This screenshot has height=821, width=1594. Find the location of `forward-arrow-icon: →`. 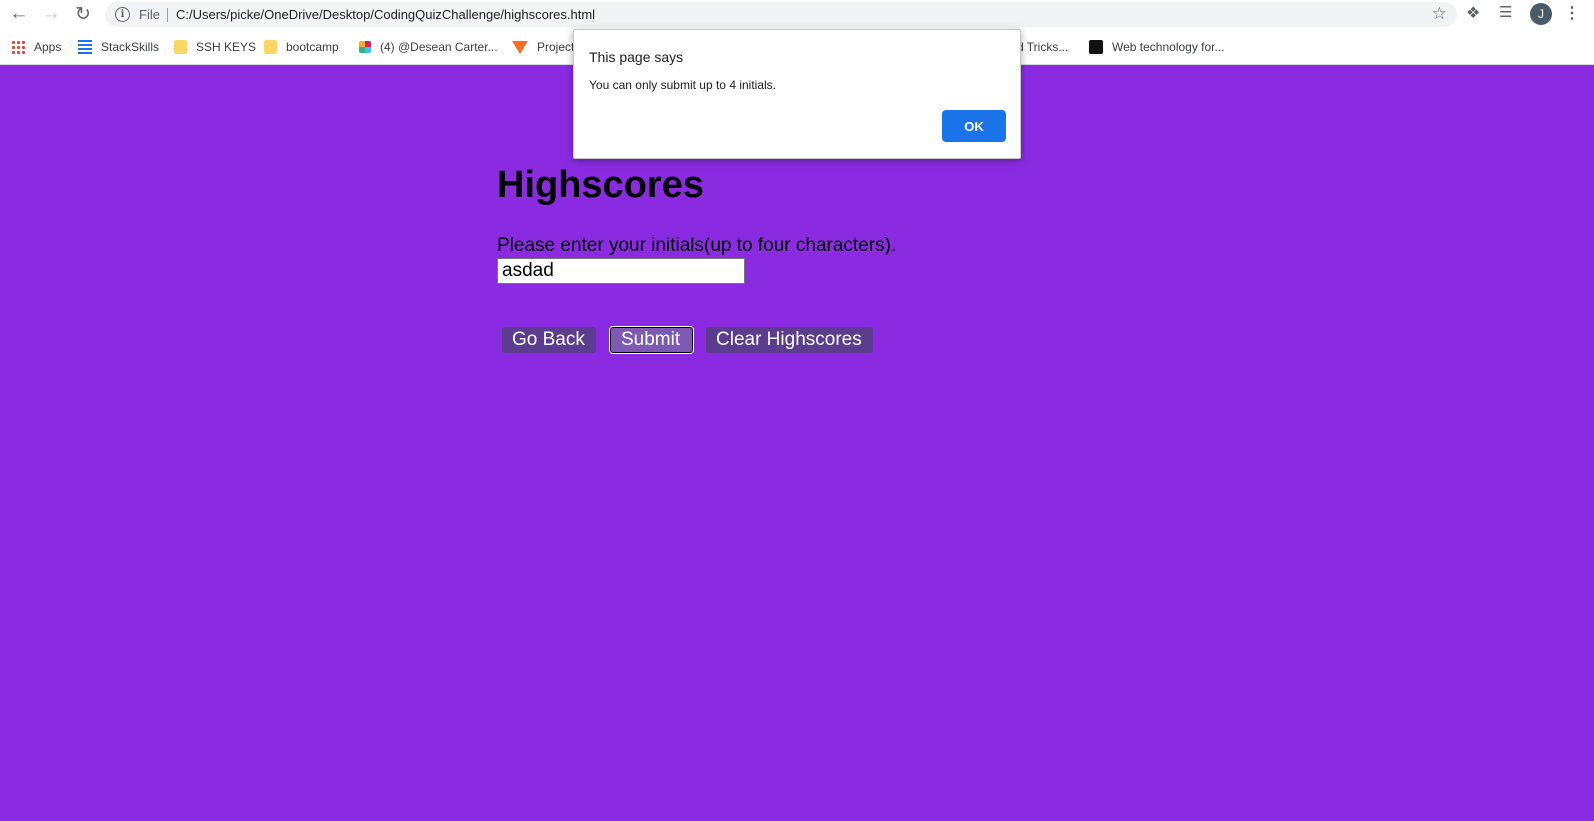

forward-arrow-icon: → is located at coordinates (51, 14).